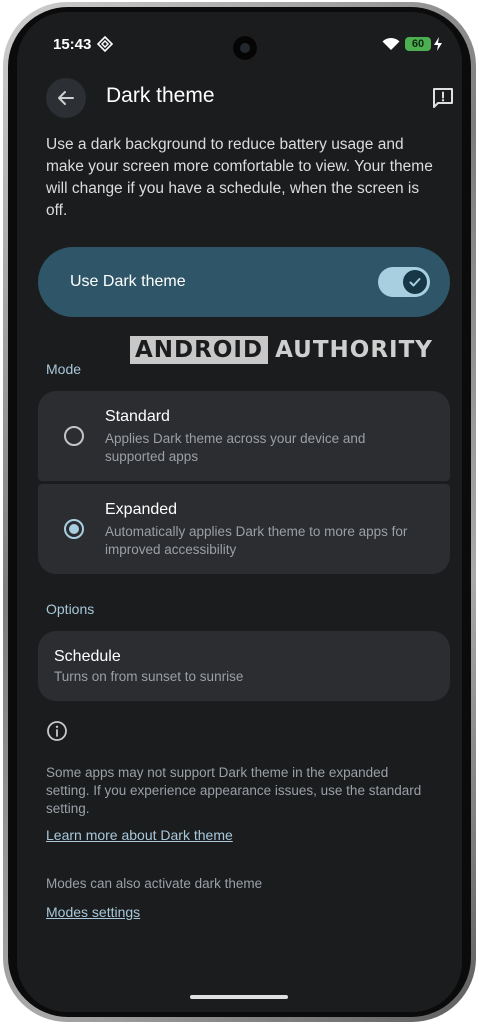  Describe the element at coordinates (57, 731) in the screenshot. I see `info-icon` at that location.